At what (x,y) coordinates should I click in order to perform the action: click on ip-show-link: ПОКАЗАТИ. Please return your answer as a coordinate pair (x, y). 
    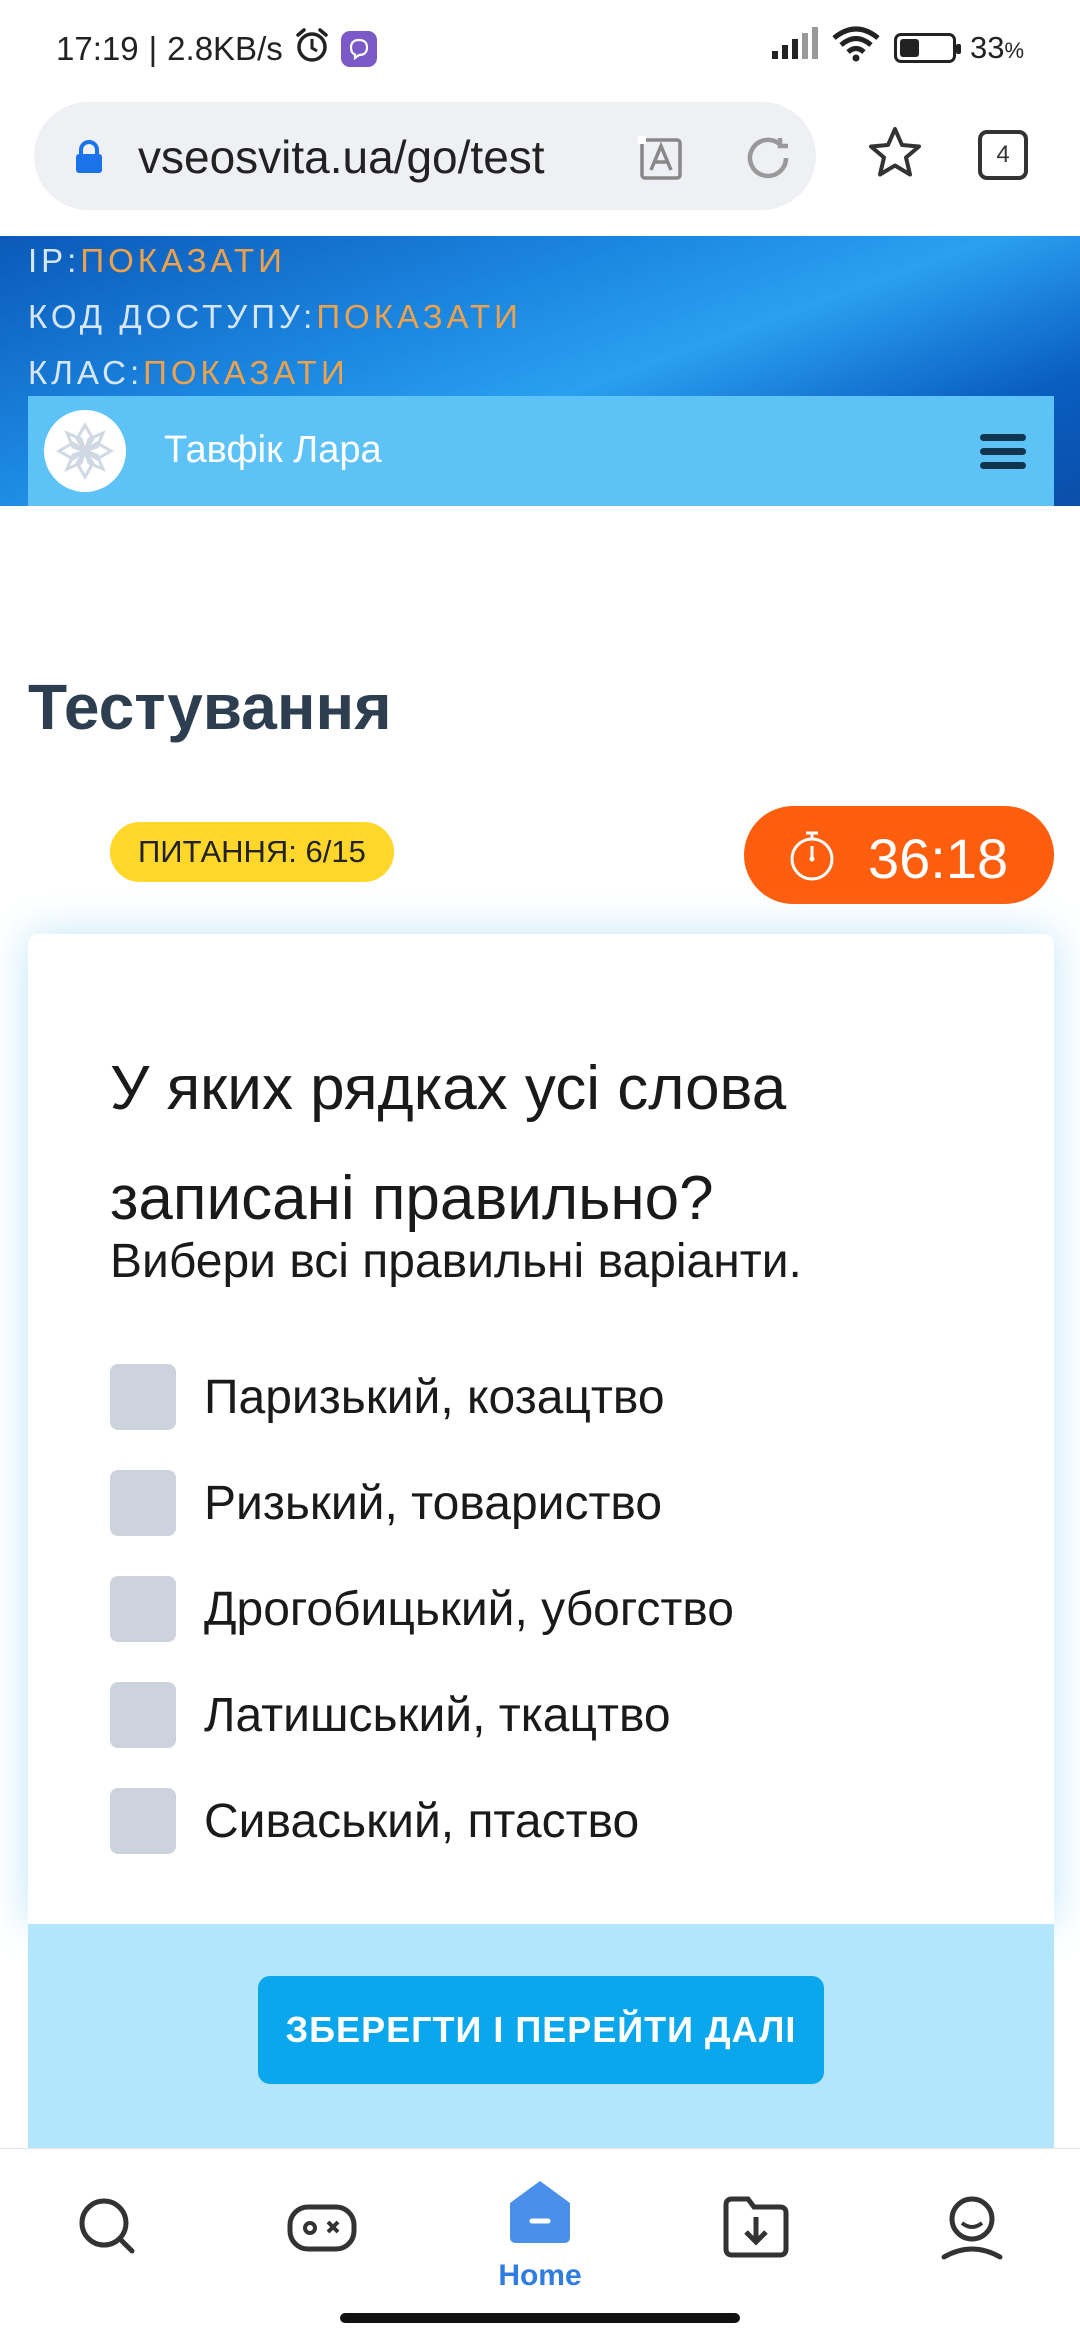
    Looking at the image, I should click on (183, 260).